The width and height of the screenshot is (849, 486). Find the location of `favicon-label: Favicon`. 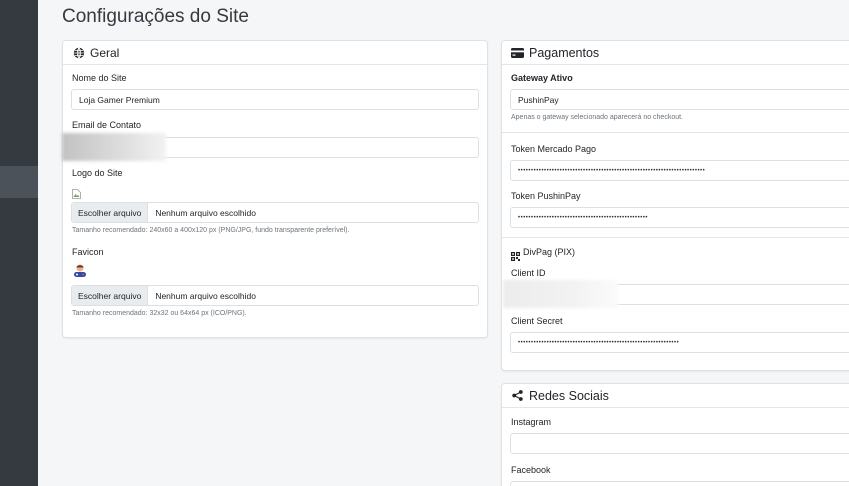

favicon-label: Favicon is located at coordinates (88, 252).